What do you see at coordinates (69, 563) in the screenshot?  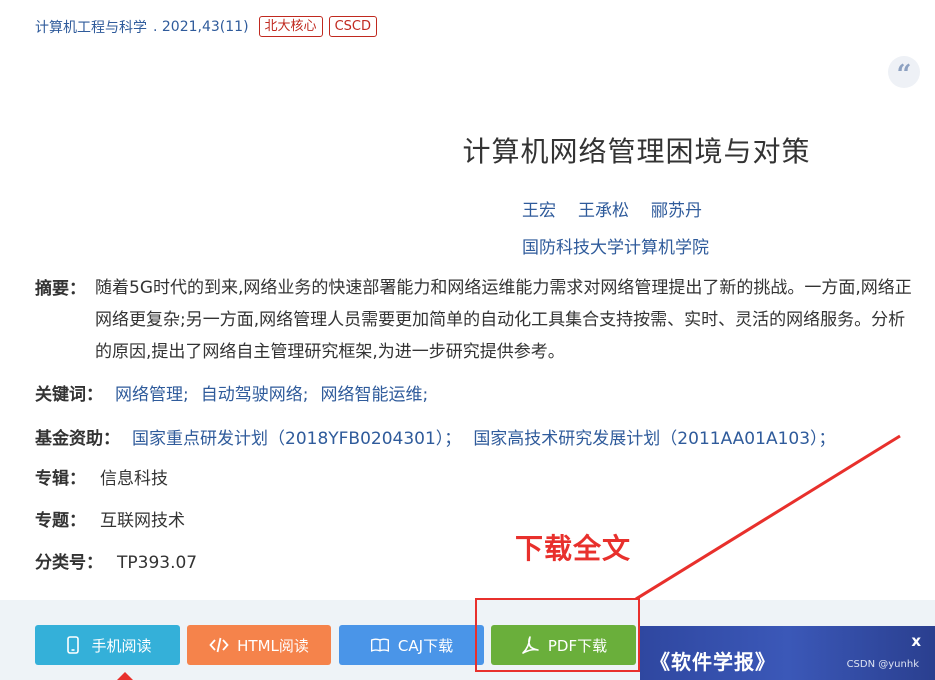 I see `classification-label: 分类号：` at bounding box center [69, 563].